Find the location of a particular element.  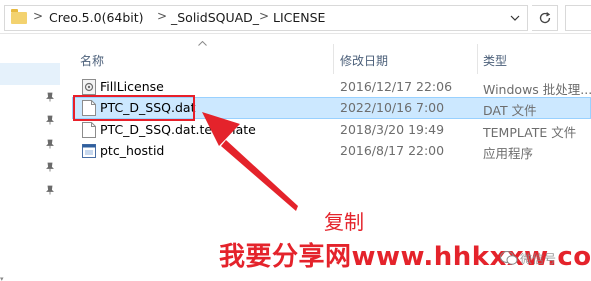

file-date: 2016/12/17 22:06 is located at coordinates (396, 86).